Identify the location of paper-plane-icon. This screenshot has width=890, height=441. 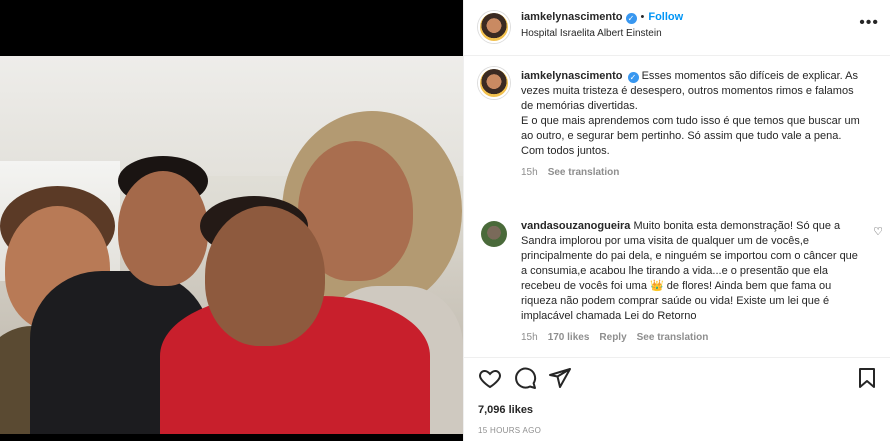
(560, 378).